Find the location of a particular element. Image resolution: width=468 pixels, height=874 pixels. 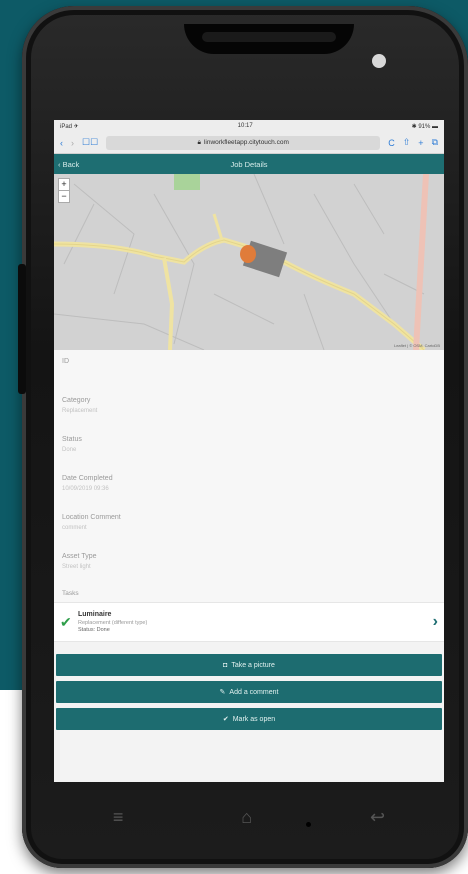

home-icon: ⌂ is located at coordinates (246, 817).